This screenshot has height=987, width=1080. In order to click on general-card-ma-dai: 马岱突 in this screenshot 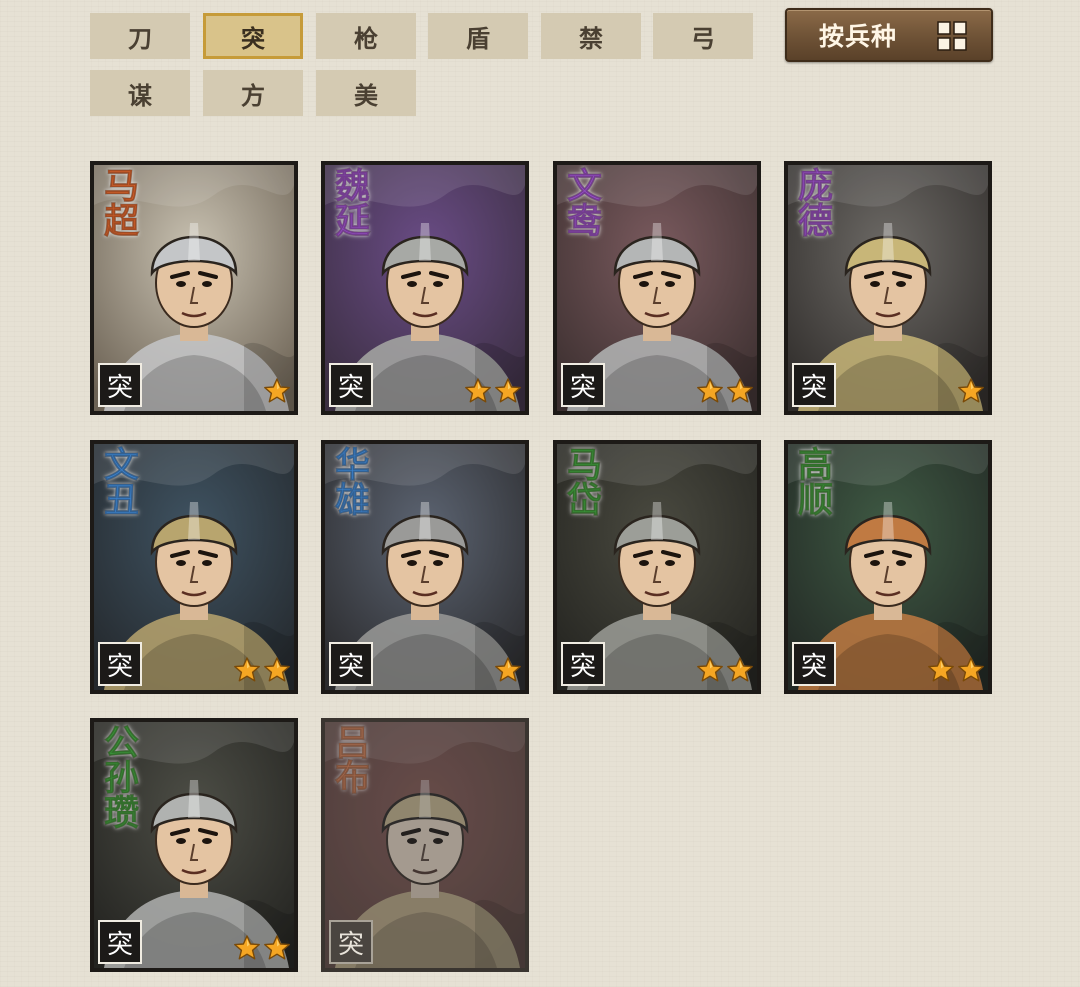, I will do `click(657, 567)`.